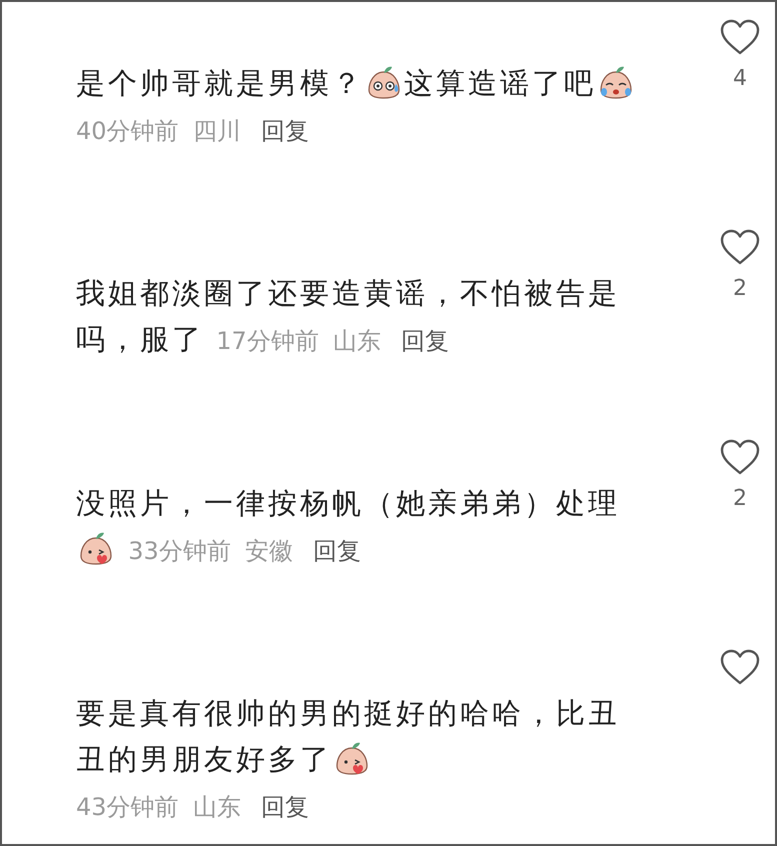 Image resolution: width=777 pixels, height=846 pixels. What do you see at coordinates (348, 503) in the screenshot?
I see `comment-text: 没照片，一律按杨帆（她亲弟弟）处理` at bounding box center [348, 503].